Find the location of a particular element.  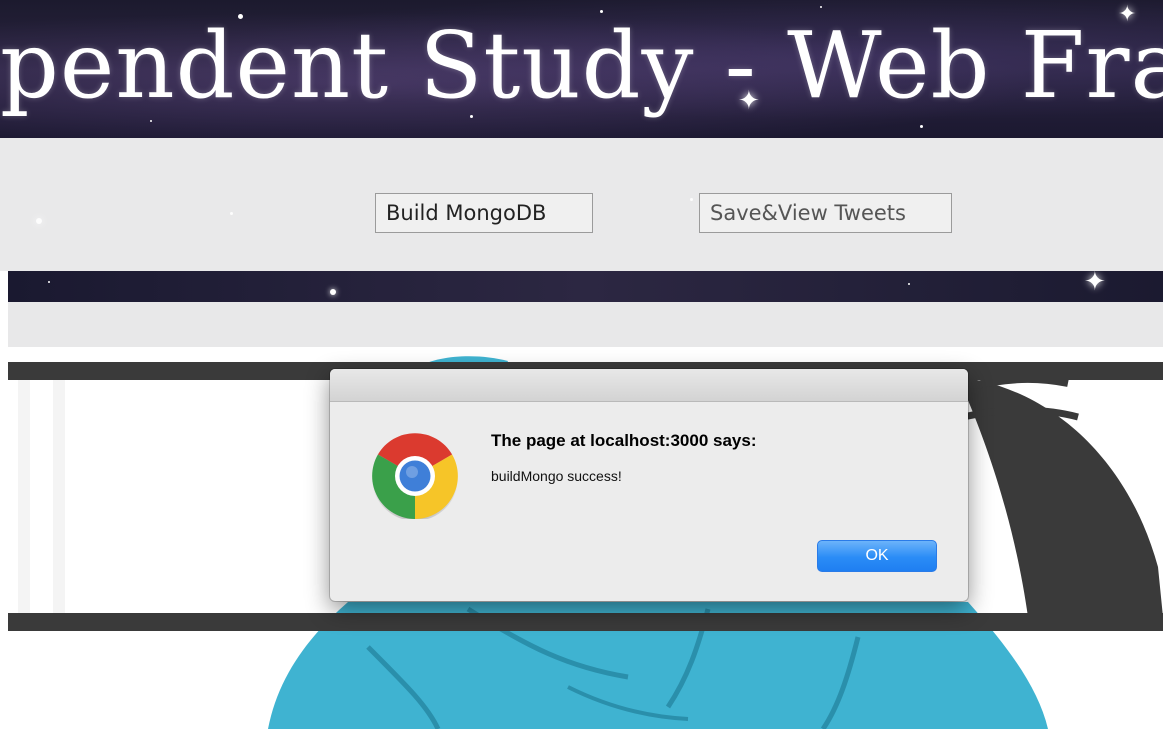

dialog-message: buildMongo success! is located at coordinates (556, 476).